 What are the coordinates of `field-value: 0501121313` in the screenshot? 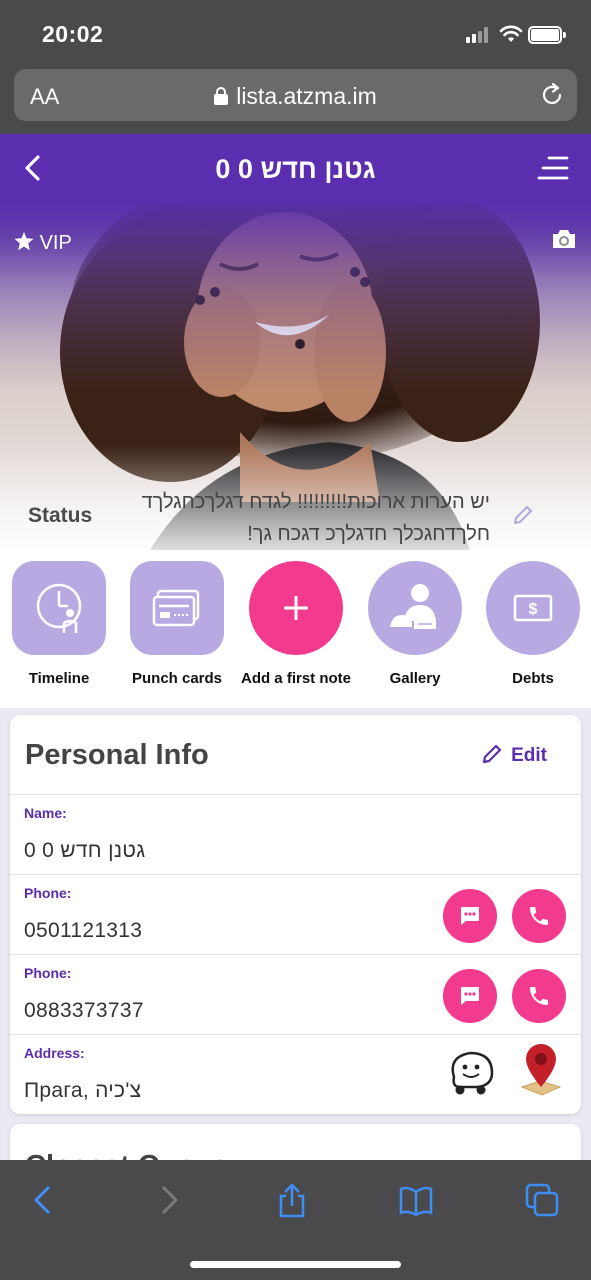 It's located at (83, 931).